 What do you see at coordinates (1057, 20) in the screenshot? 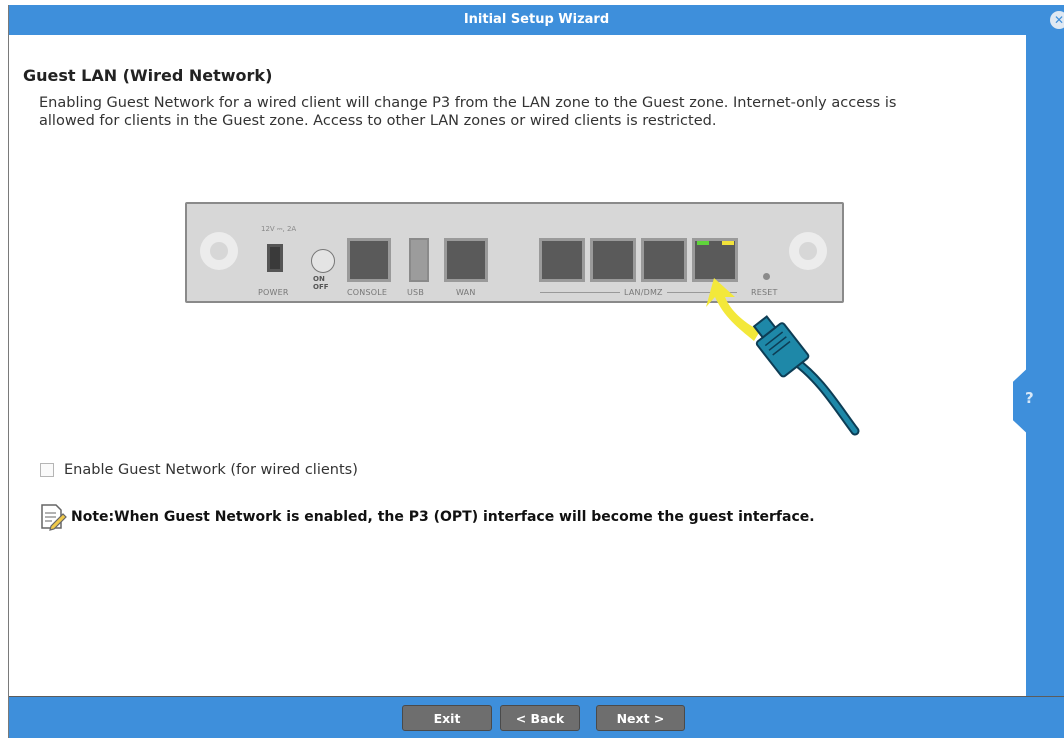
I see `close-icon: ✕` at bounding box center [1057, 20].